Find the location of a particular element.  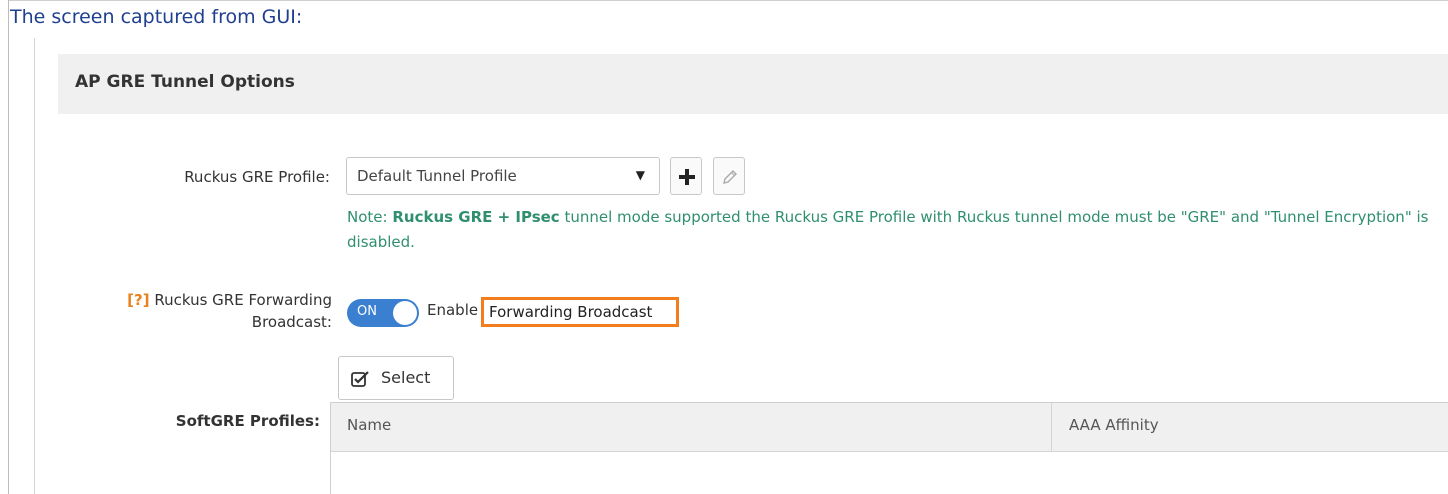

highlight-box: Forwarding Broadcast is located at coordinates (580, 312).